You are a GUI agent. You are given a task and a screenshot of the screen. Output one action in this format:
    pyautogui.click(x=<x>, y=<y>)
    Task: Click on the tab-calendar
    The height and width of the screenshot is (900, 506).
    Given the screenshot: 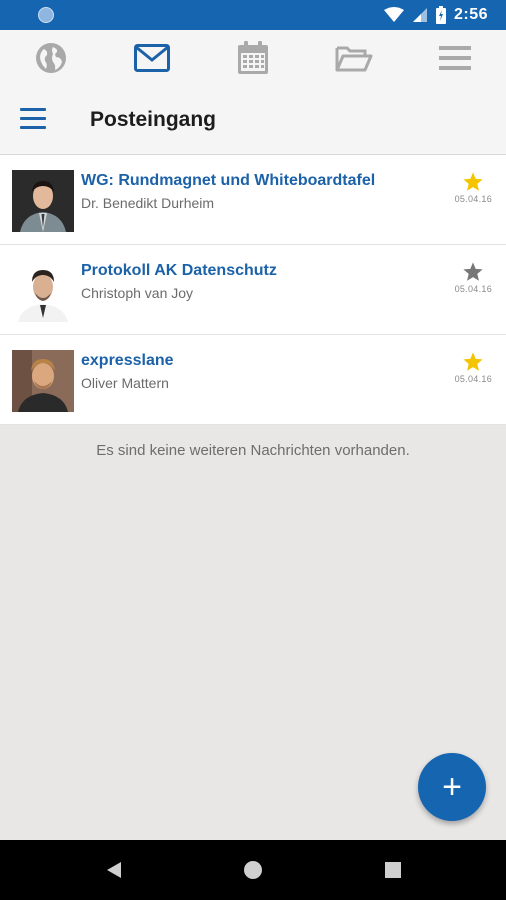 What is the action you would take?
    pyautogui.click(x=253, y=58)
    